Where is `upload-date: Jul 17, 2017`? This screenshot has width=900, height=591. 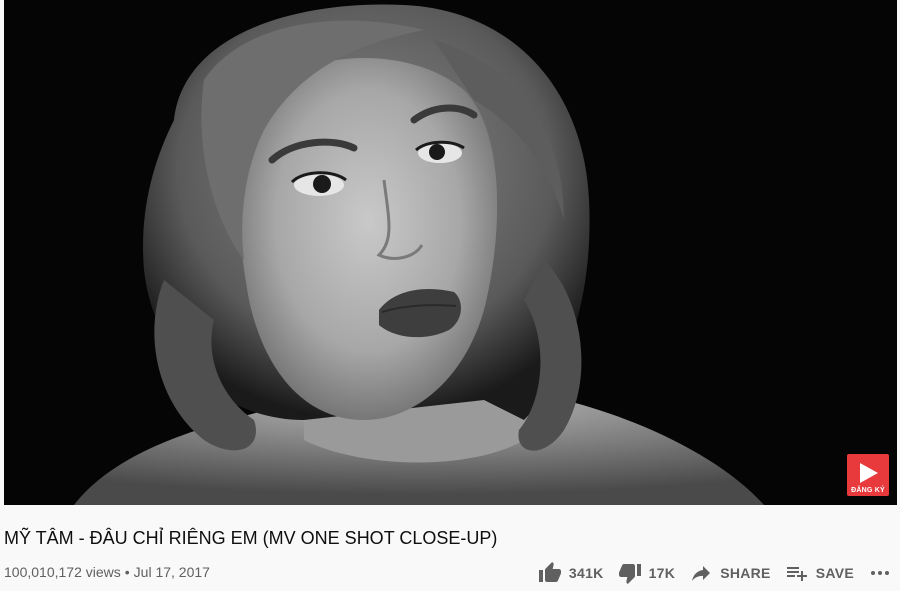
upload-date: Jul 17, 2017 is located at coordinates (171, 572).